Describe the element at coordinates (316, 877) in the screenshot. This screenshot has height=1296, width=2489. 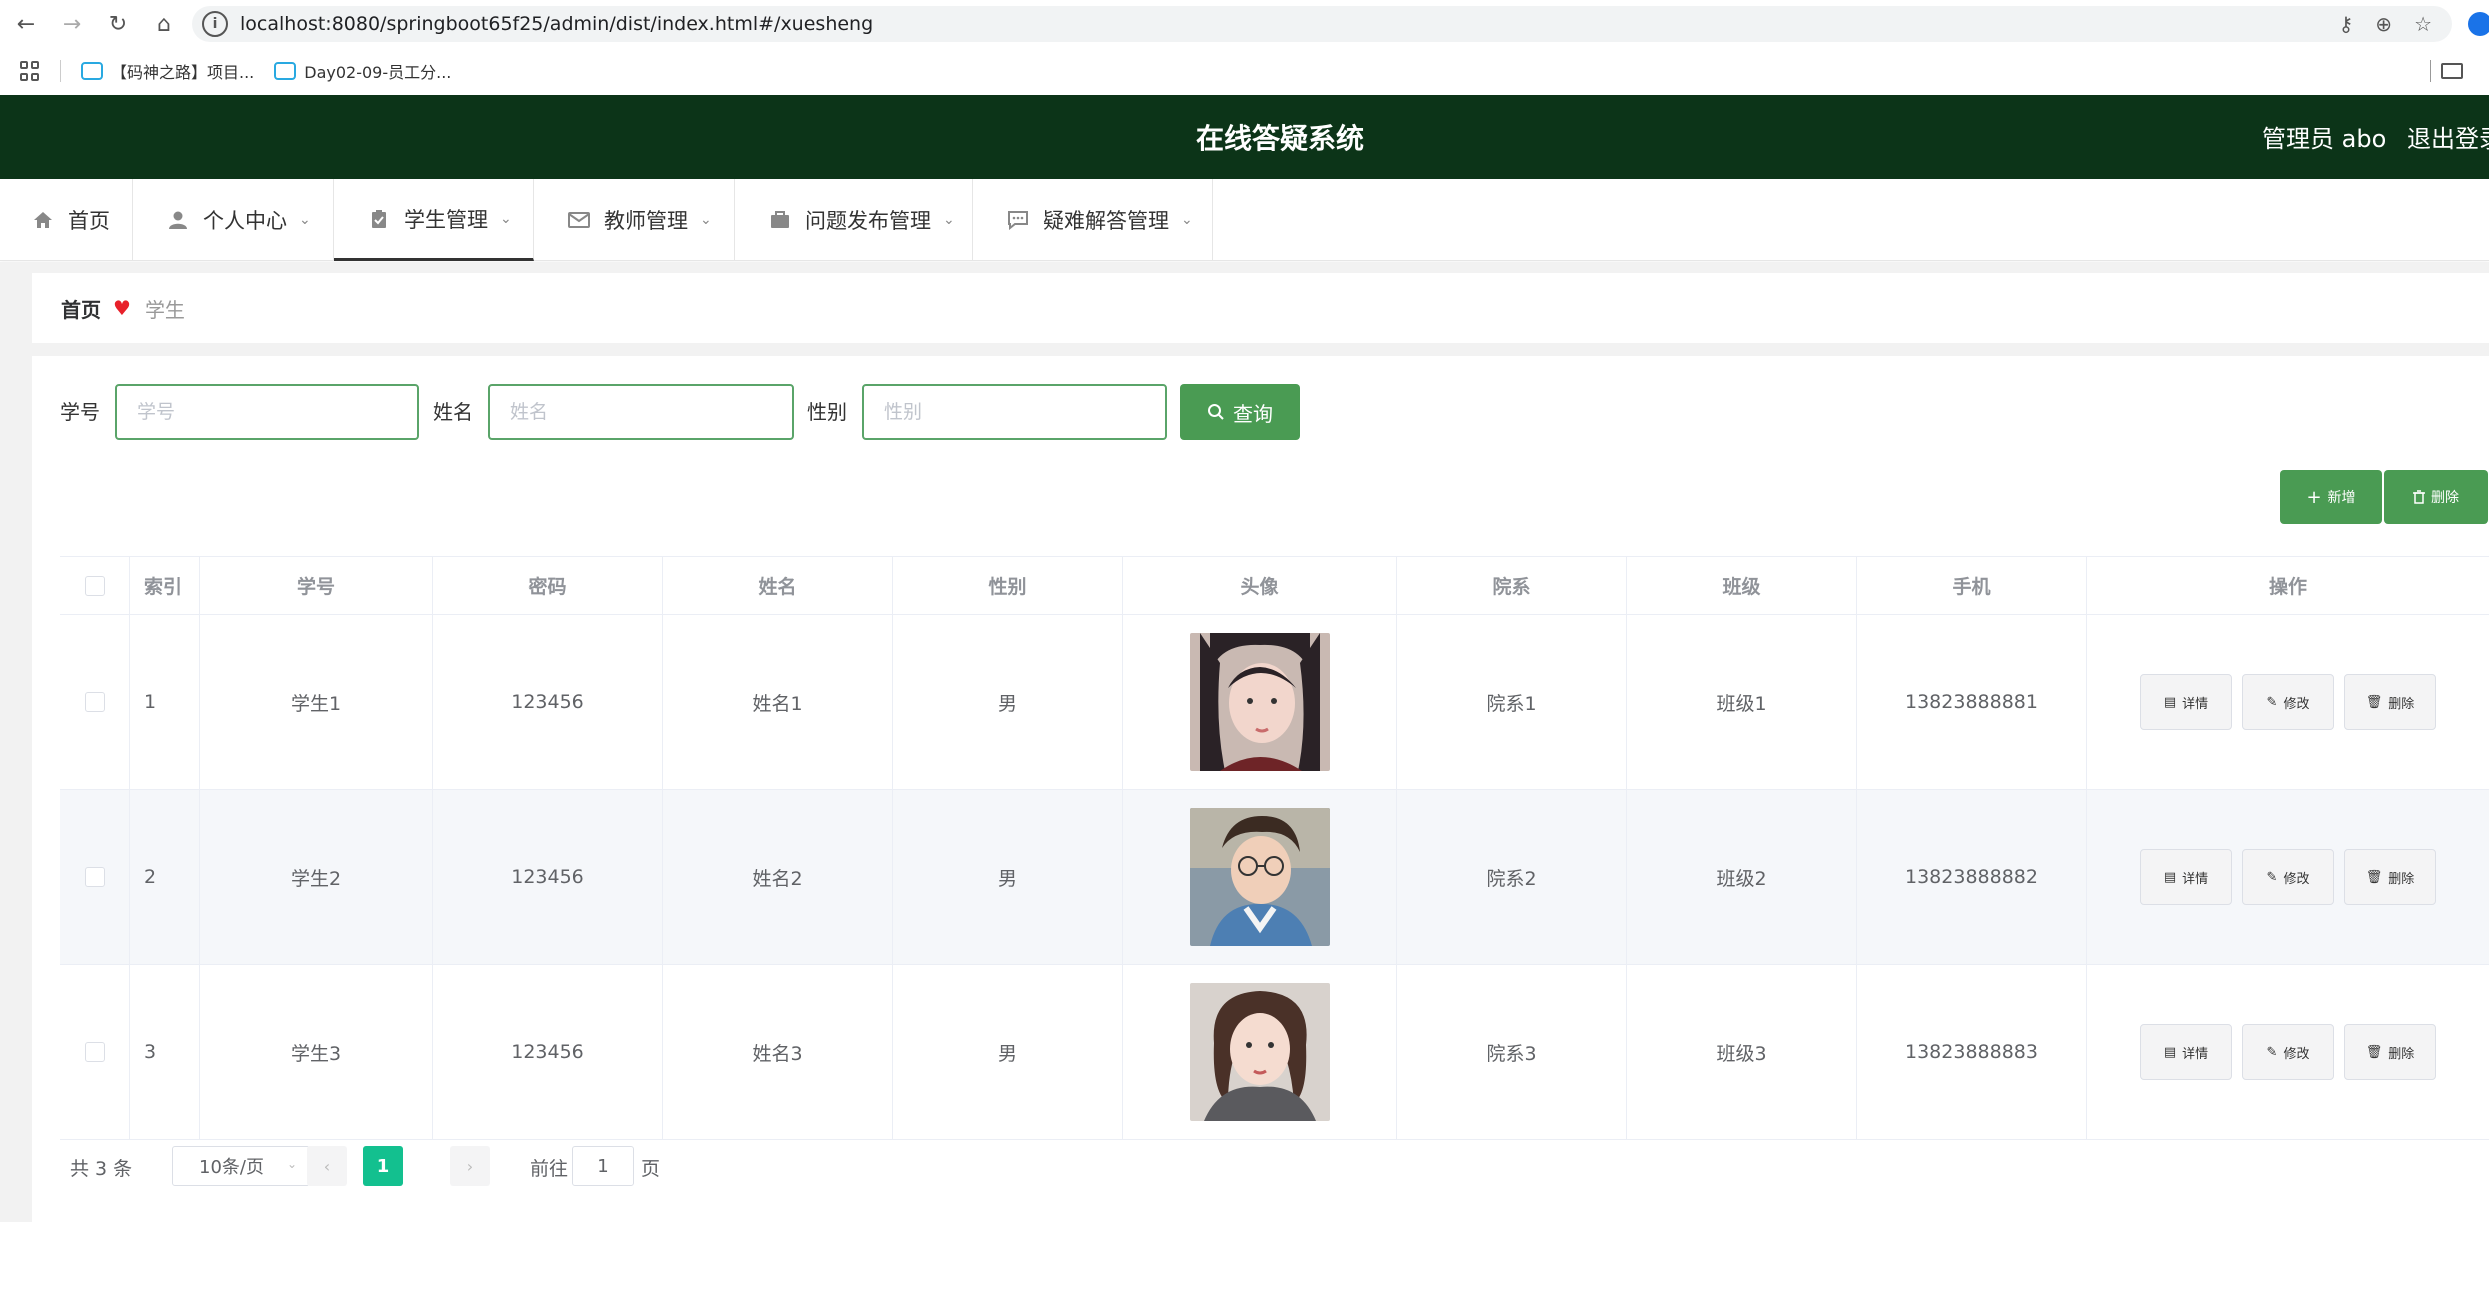
I see `student-id-cell: 学生2` at that location.